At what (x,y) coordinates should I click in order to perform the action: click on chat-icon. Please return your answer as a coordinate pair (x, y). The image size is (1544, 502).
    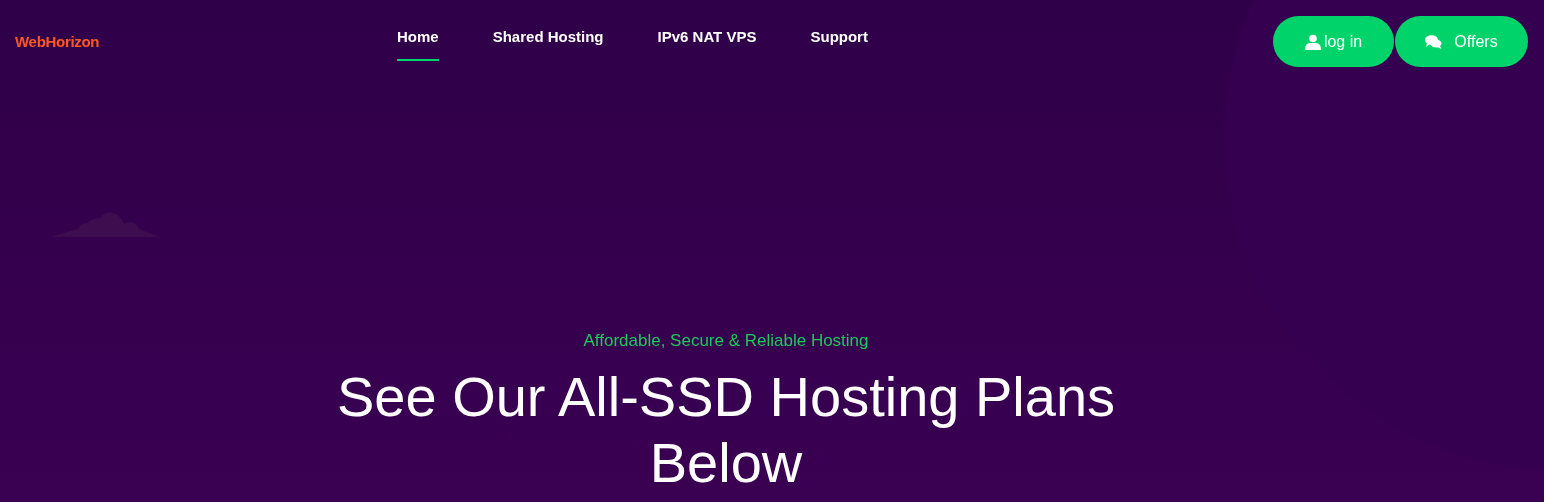
    Looking at the image, I should click on (1434, 41).